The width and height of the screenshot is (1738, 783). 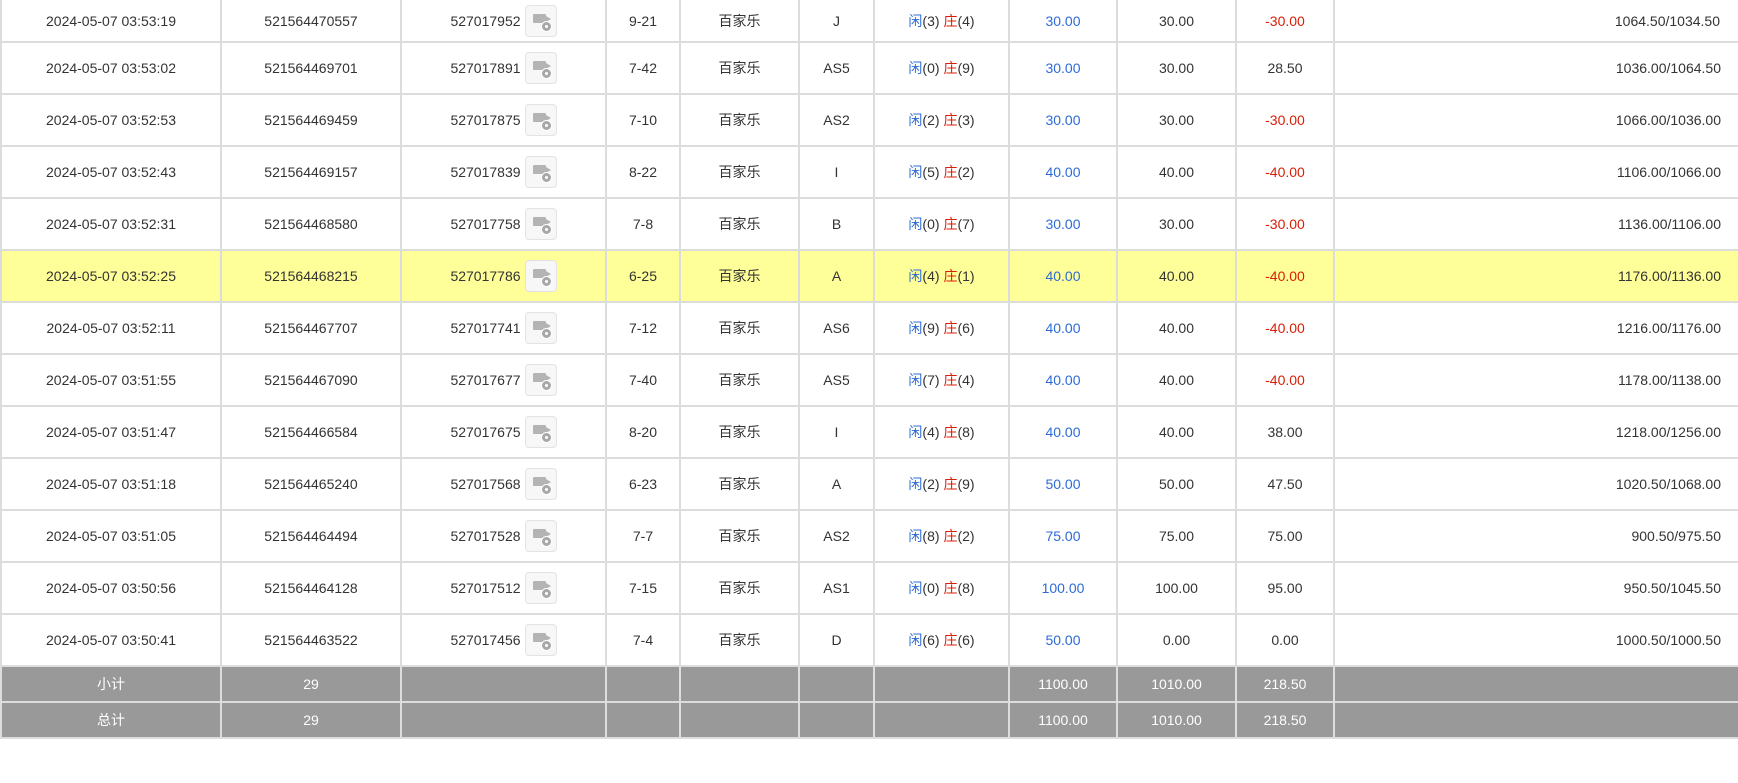 I want to click on shoe-hand: 7-12, so click(x=643, y=328).